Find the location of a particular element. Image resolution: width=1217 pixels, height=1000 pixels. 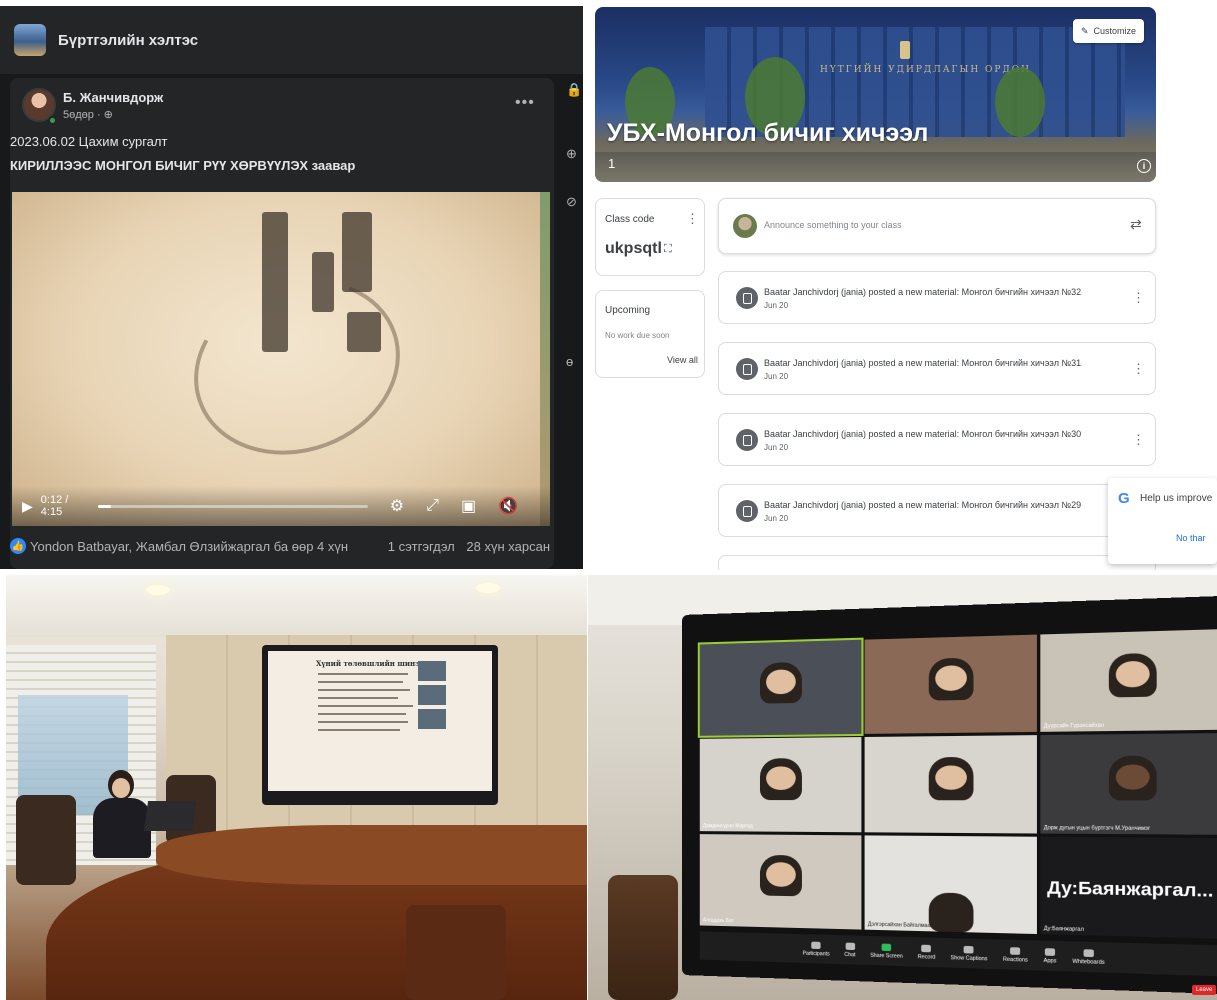

chat-button: Chat is located at coordinates (849, 950).